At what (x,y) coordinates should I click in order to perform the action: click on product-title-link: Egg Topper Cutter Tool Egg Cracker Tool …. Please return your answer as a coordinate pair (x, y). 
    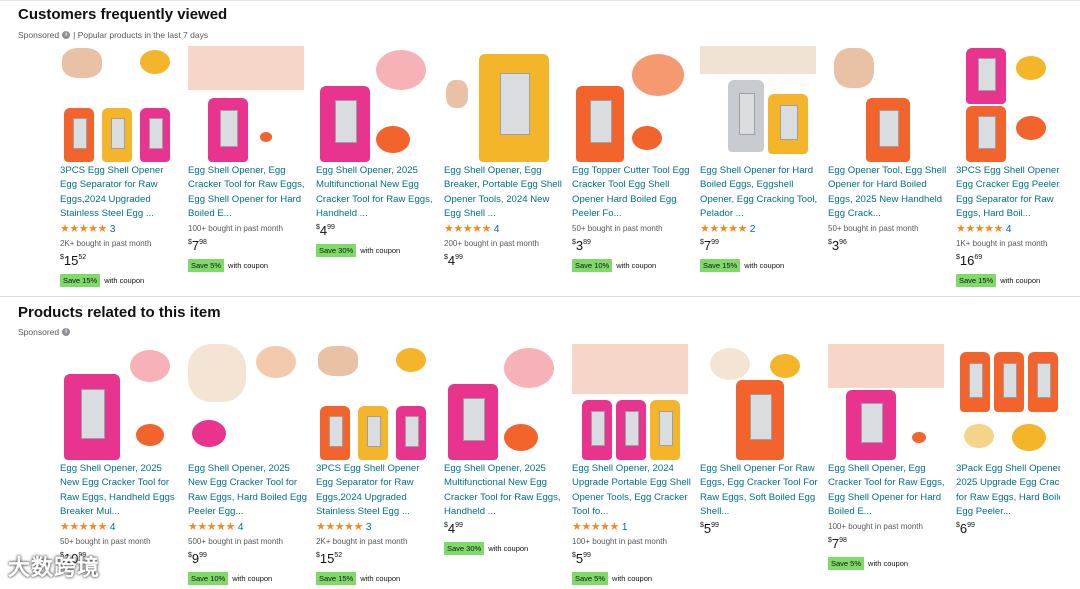
    Looking at the image, I should click on (632, 193).